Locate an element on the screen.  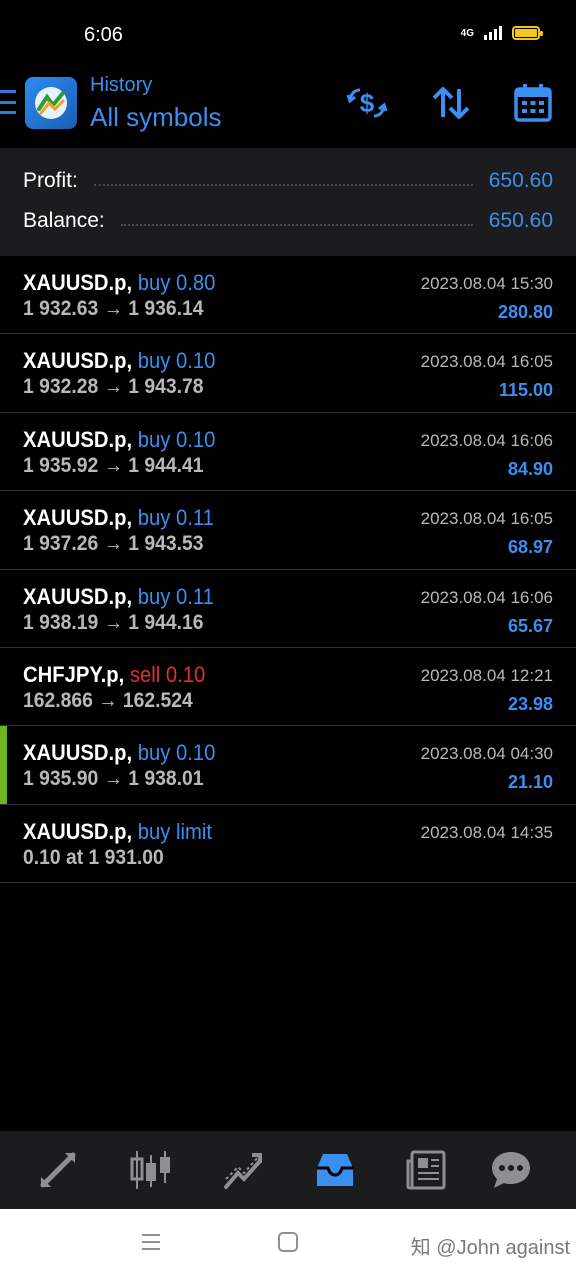
status-bar: 6:06 4G is located at coordinates (288, 35).